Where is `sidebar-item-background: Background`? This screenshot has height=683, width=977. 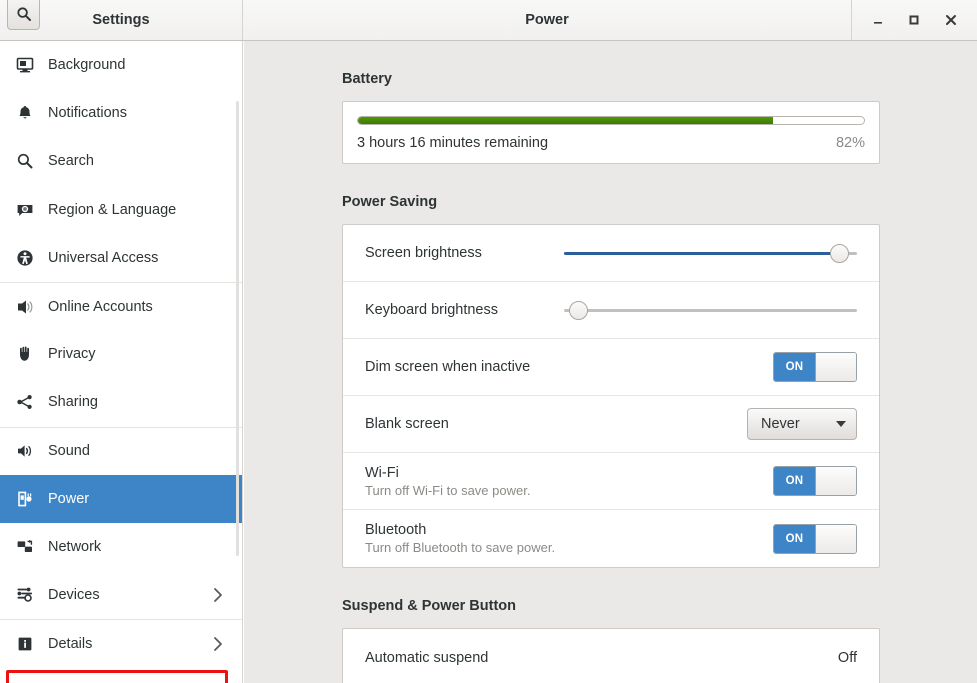
sidebar-item-background: Background is located at coordinates (121, 65).